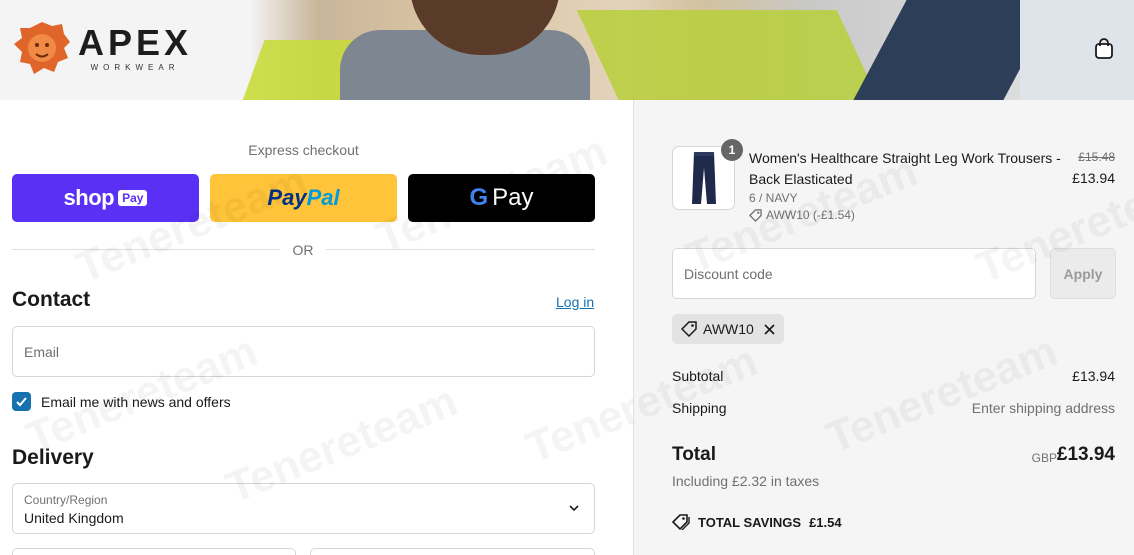  I want to click on shop-pay-button: shop Pay, so click(105, 198).